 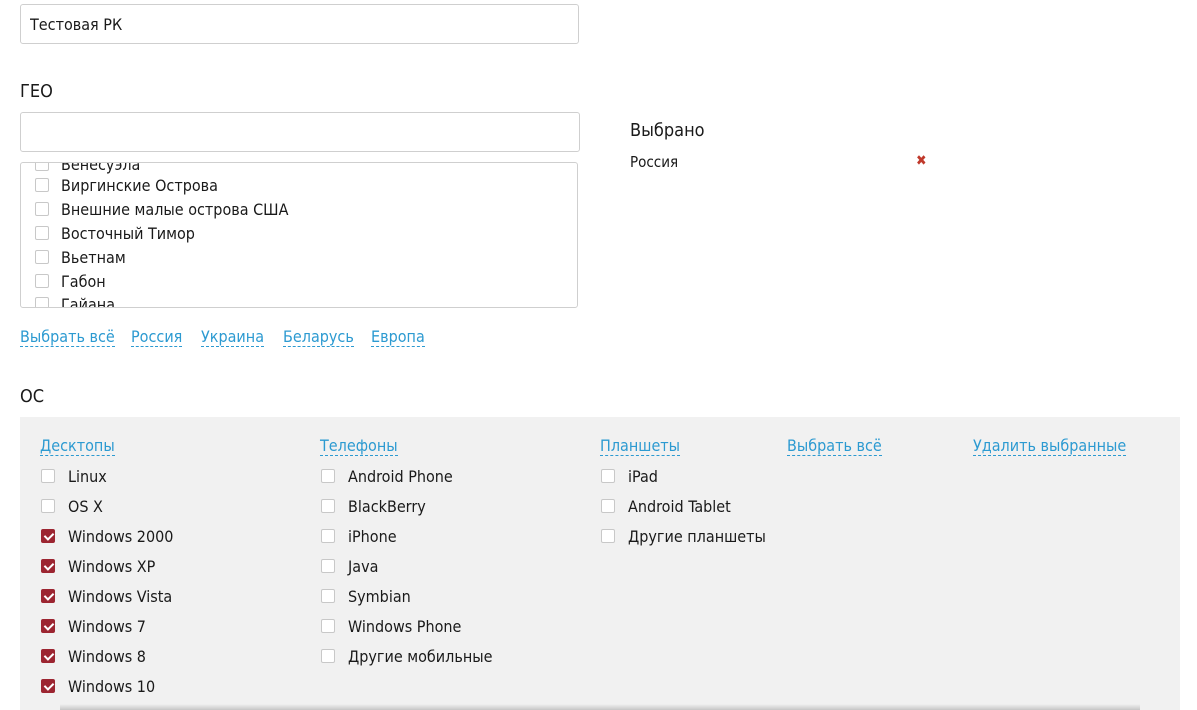 I want to click on os-item: OS X, so click(x=72, y=506).